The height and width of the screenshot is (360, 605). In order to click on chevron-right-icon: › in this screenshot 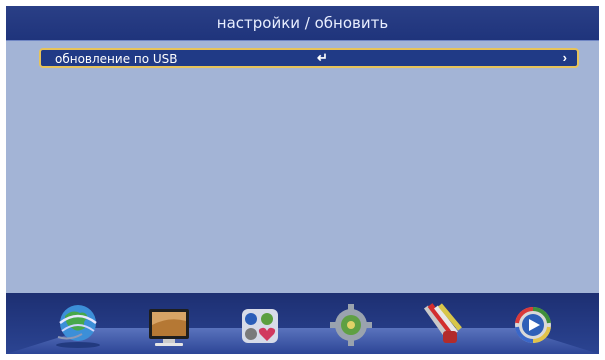, I will do `click(564, 57)`.